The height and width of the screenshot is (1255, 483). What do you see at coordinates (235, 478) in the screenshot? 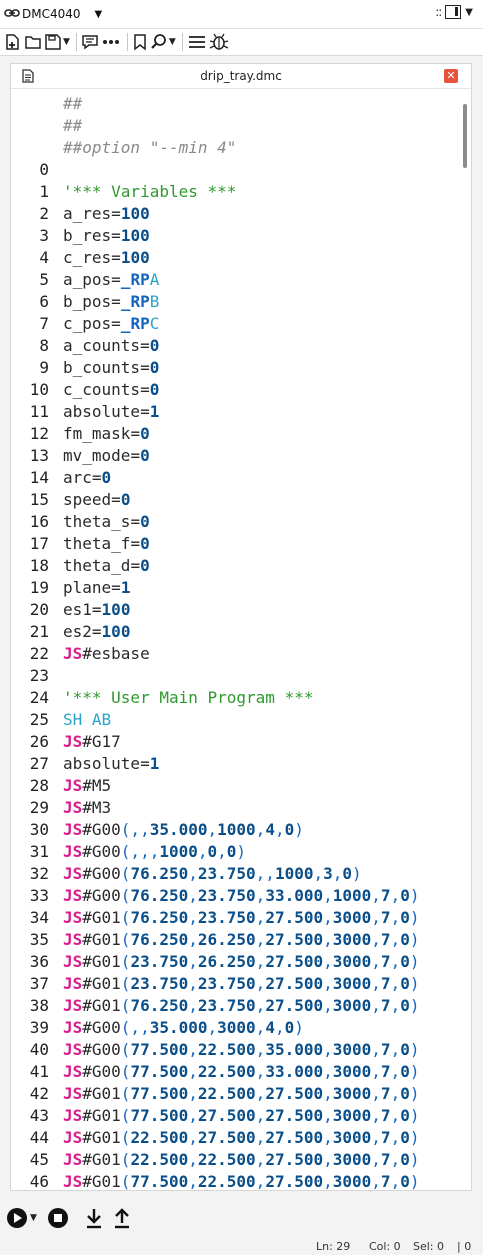
I see `code-line: 14 arc=0` at bounding box center [235, 478].